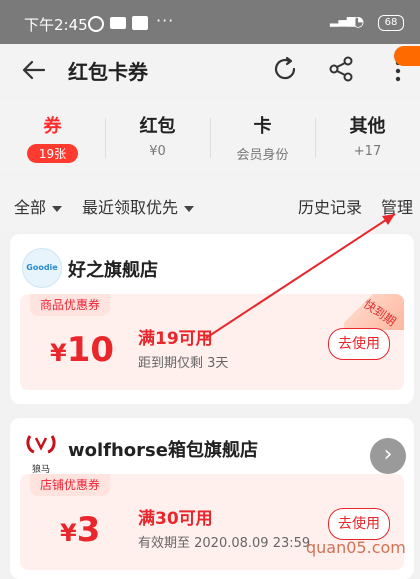  What do you see at coordinates (356, 547) in the screenshot?
I see `watermark: quan05.com` at bounding box center [356, 547].